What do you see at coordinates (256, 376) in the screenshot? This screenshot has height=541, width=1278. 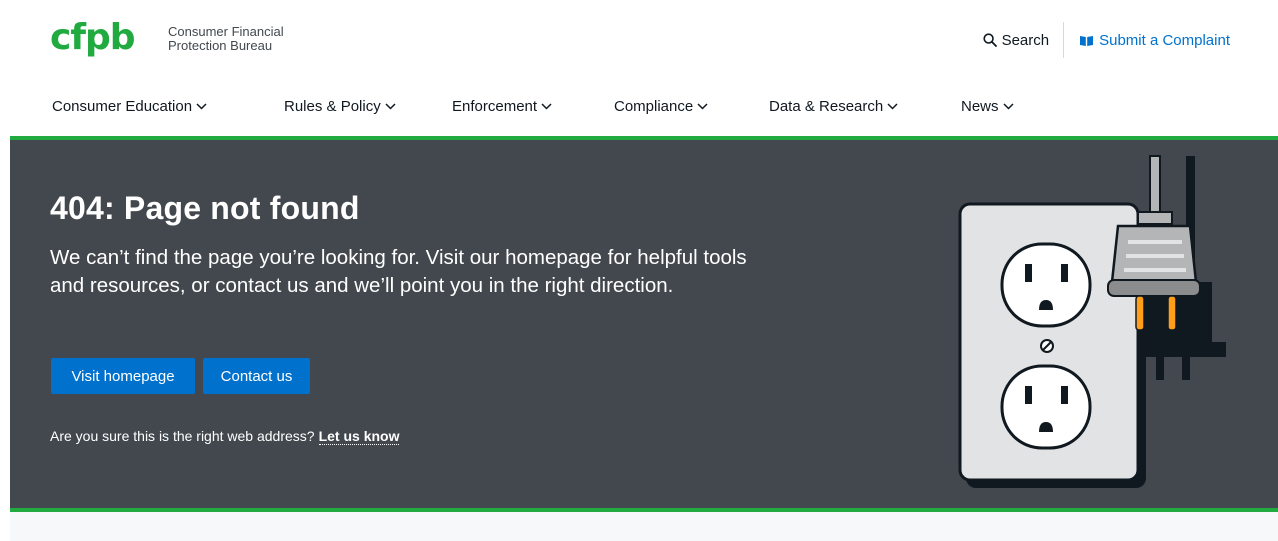 I see `contact-us-button: Contact us` at bounding box center [256, 376].